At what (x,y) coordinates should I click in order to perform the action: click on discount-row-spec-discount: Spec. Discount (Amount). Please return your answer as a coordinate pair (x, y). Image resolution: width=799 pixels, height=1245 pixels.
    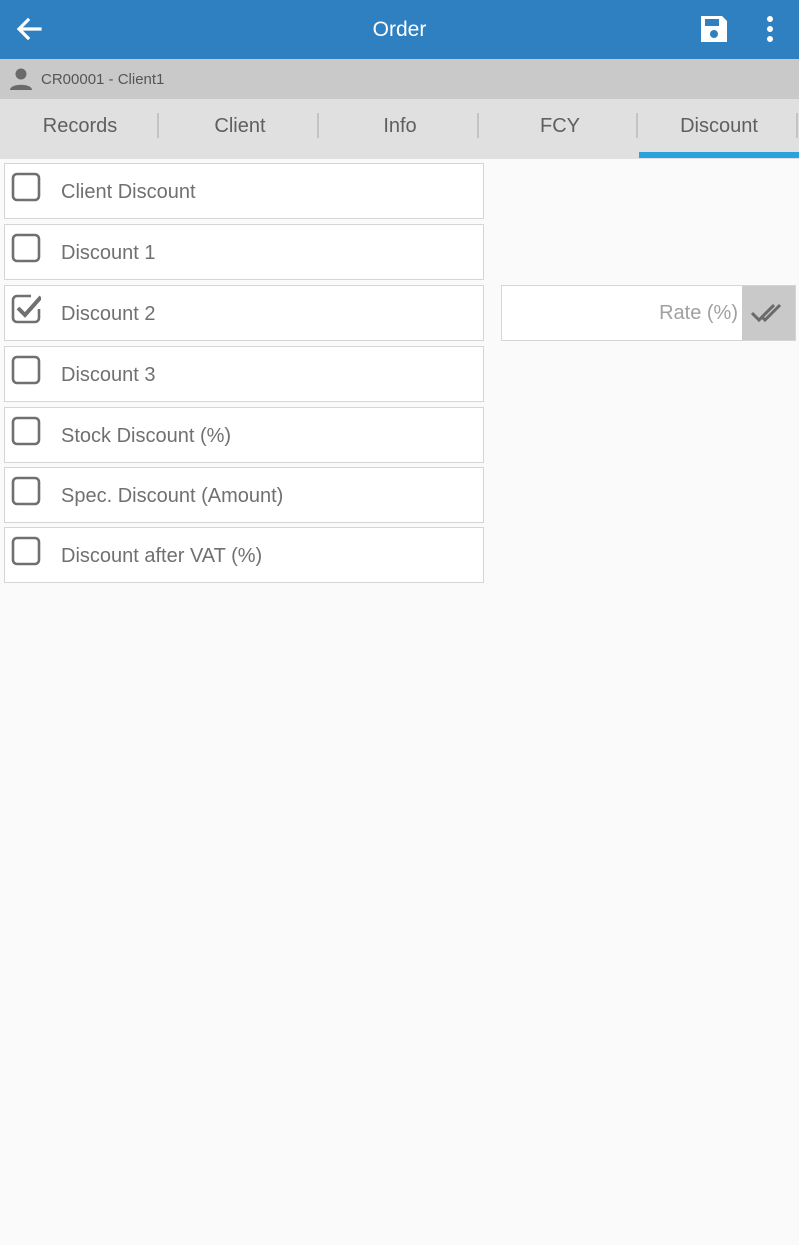
    Looking at the image, I should click on (244, 495).